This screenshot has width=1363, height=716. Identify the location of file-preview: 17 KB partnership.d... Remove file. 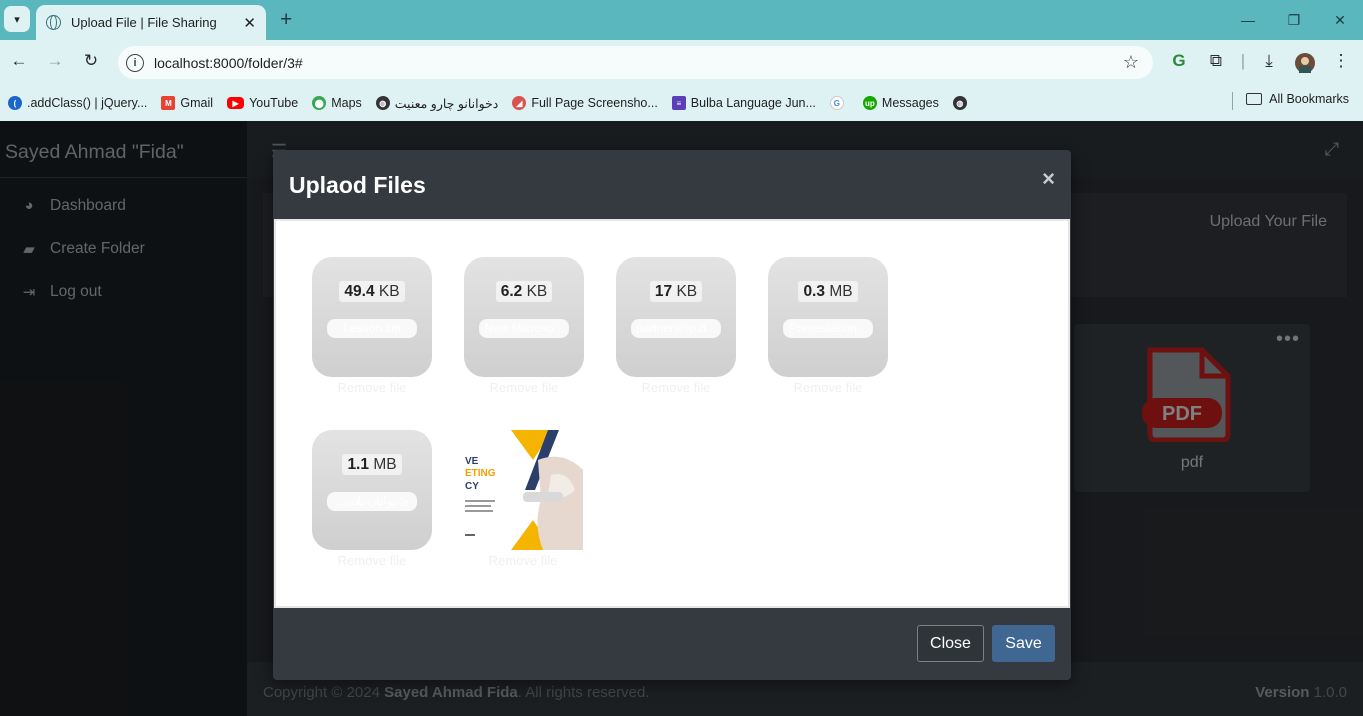
(676, 326).